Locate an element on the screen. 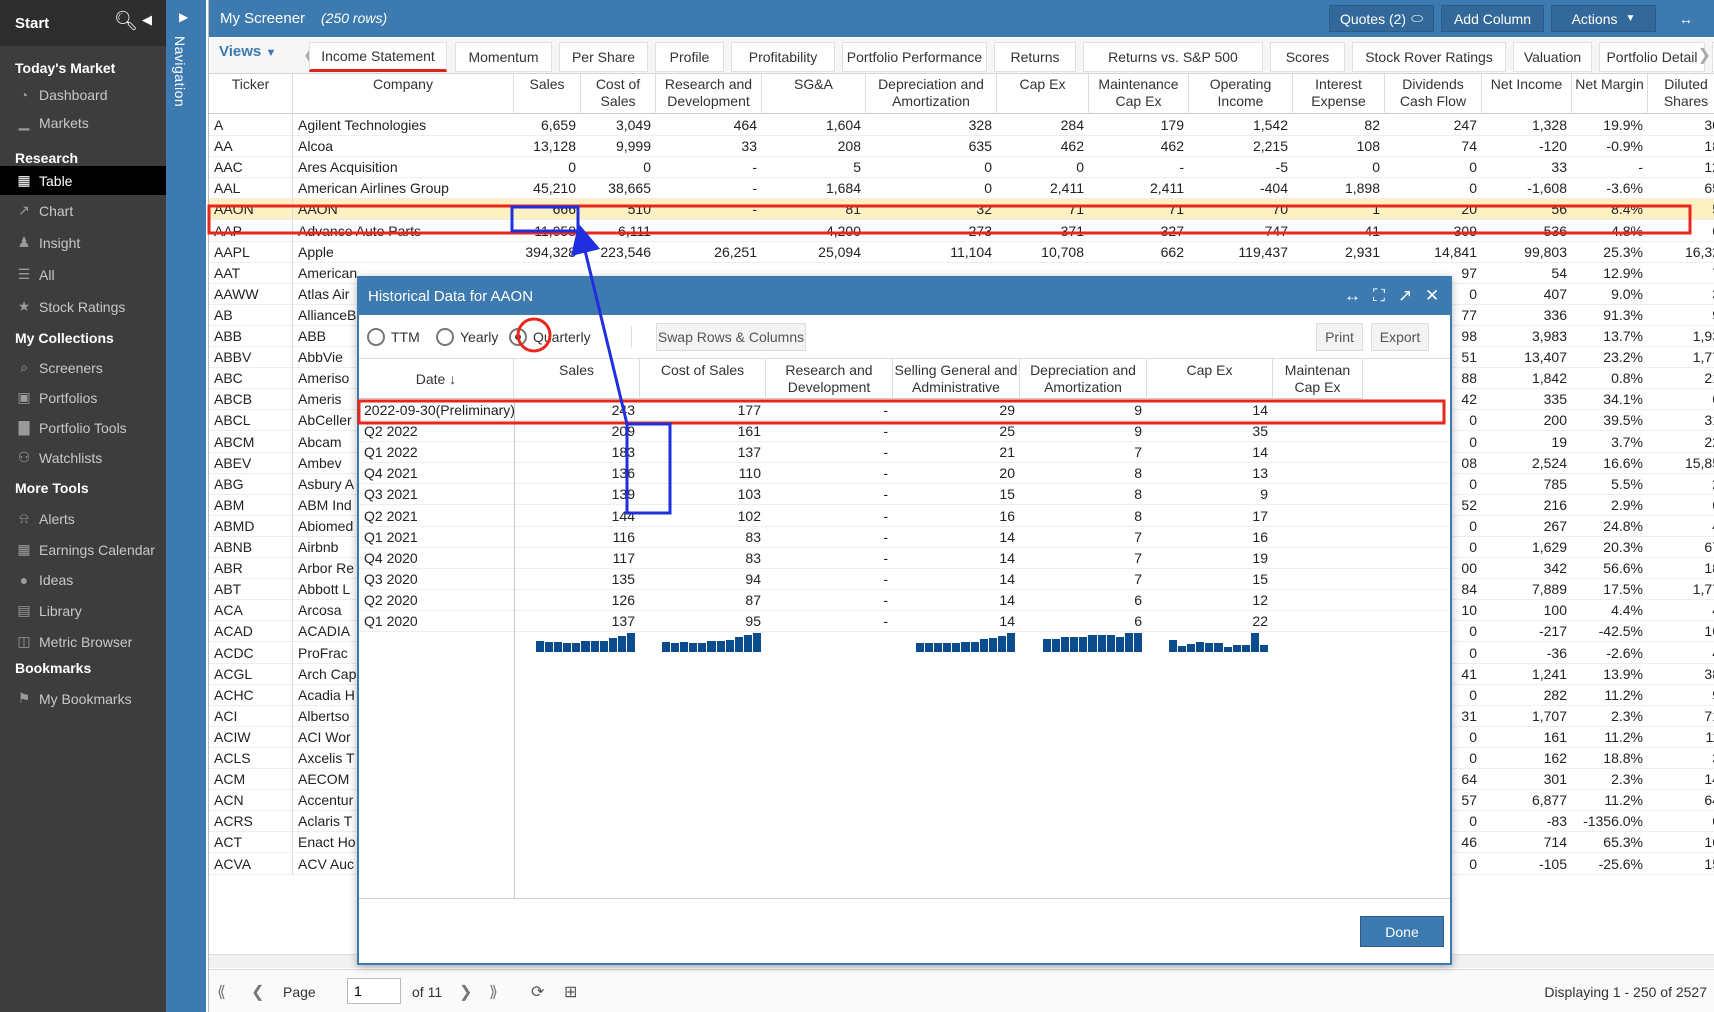  column-header-research-and-development: Research and Development is located at coordinates (709, 94).